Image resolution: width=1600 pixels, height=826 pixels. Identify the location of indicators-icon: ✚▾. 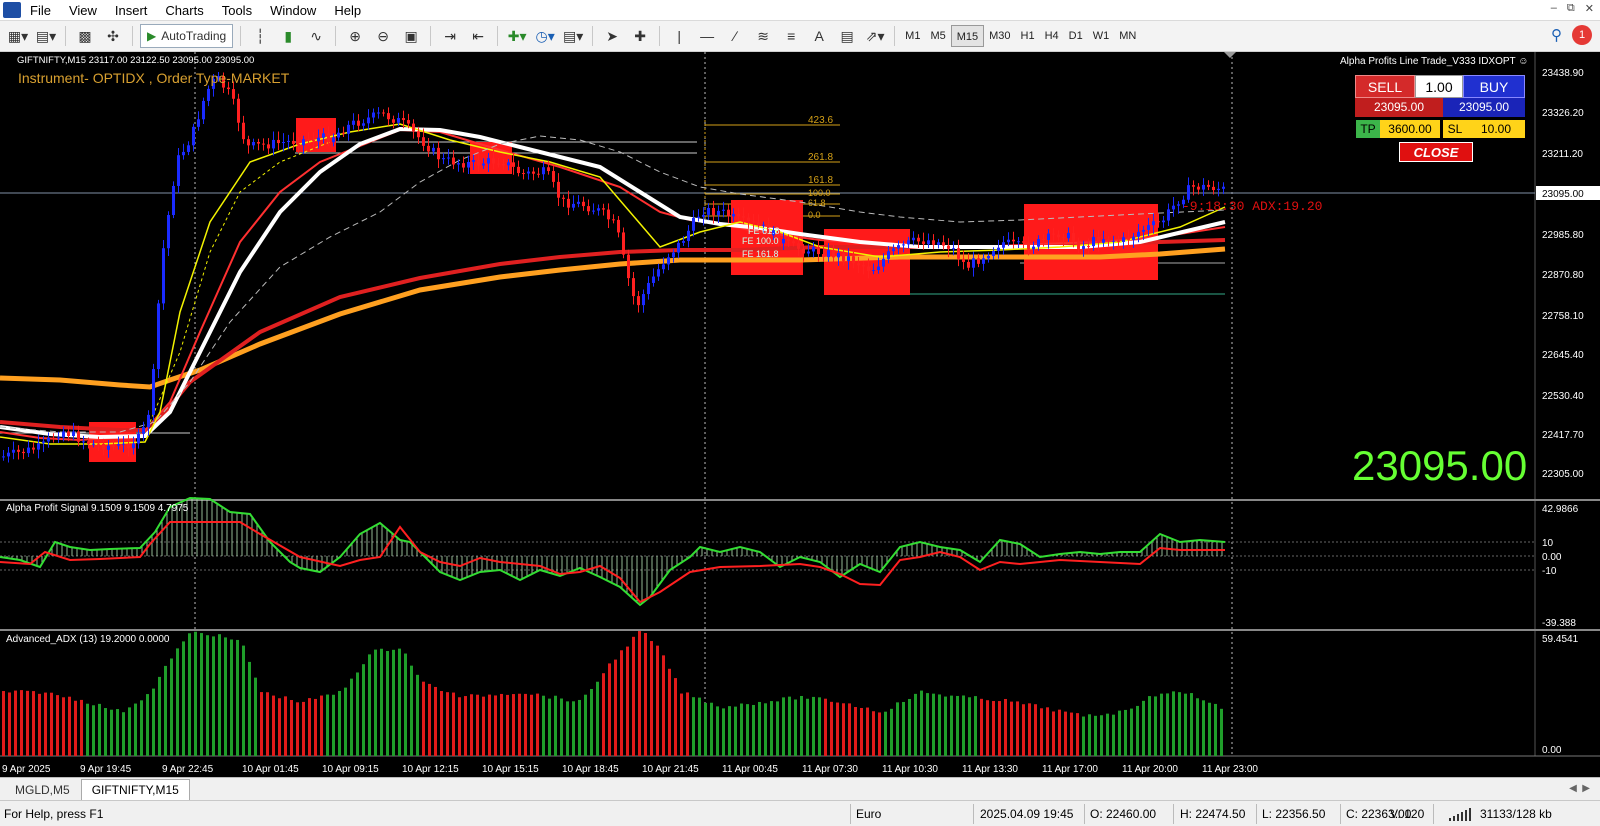
(517, 36).